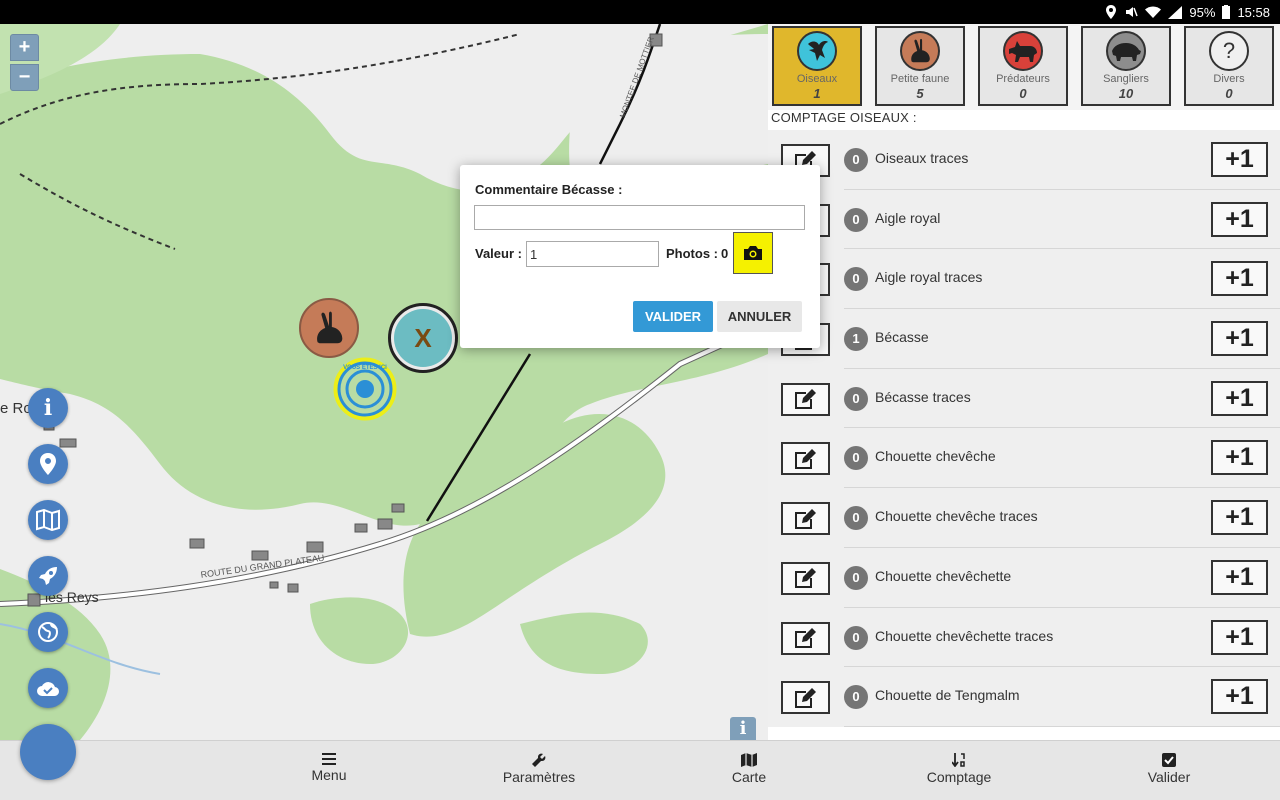 The image size is (1280, 800). Describe the element at coordinates (743, 728) in the screenshot. I see `attribution-info-button: i` at that location.